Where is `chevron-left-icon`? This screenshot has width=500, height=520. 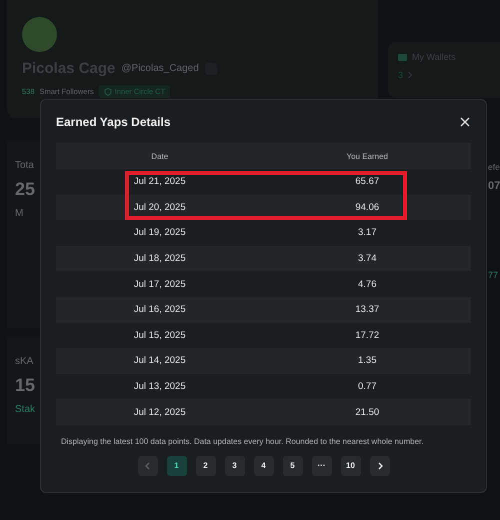 chevron-left-icon is located at coordinates (147, 465).